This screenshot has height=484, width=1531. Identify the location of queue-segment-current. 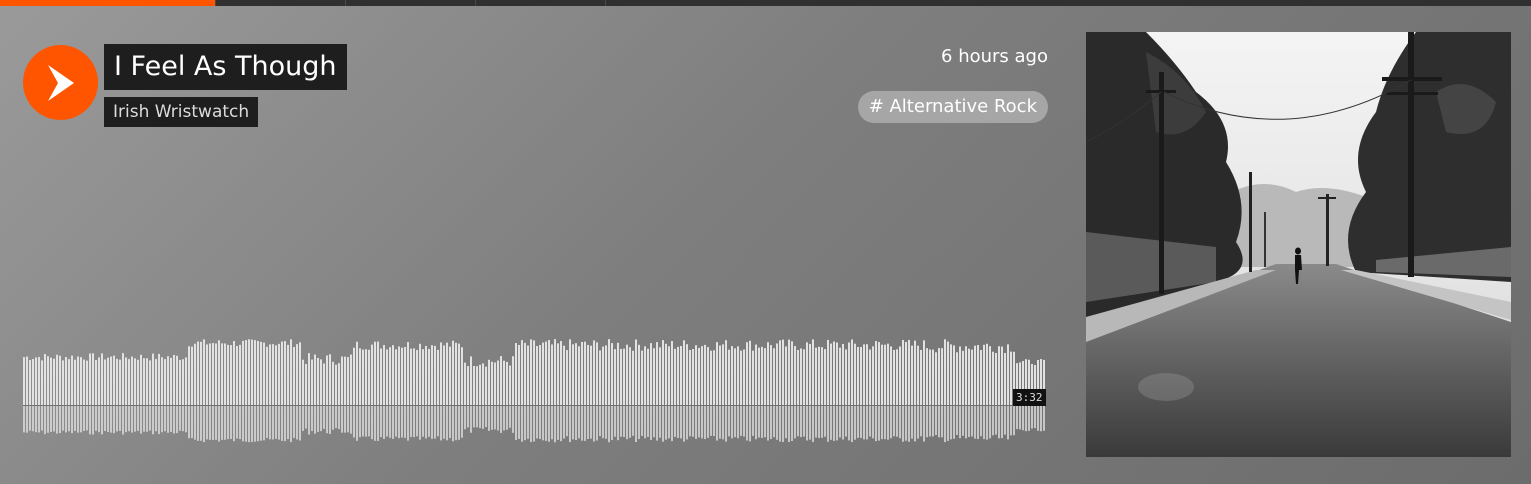
(108, 3).